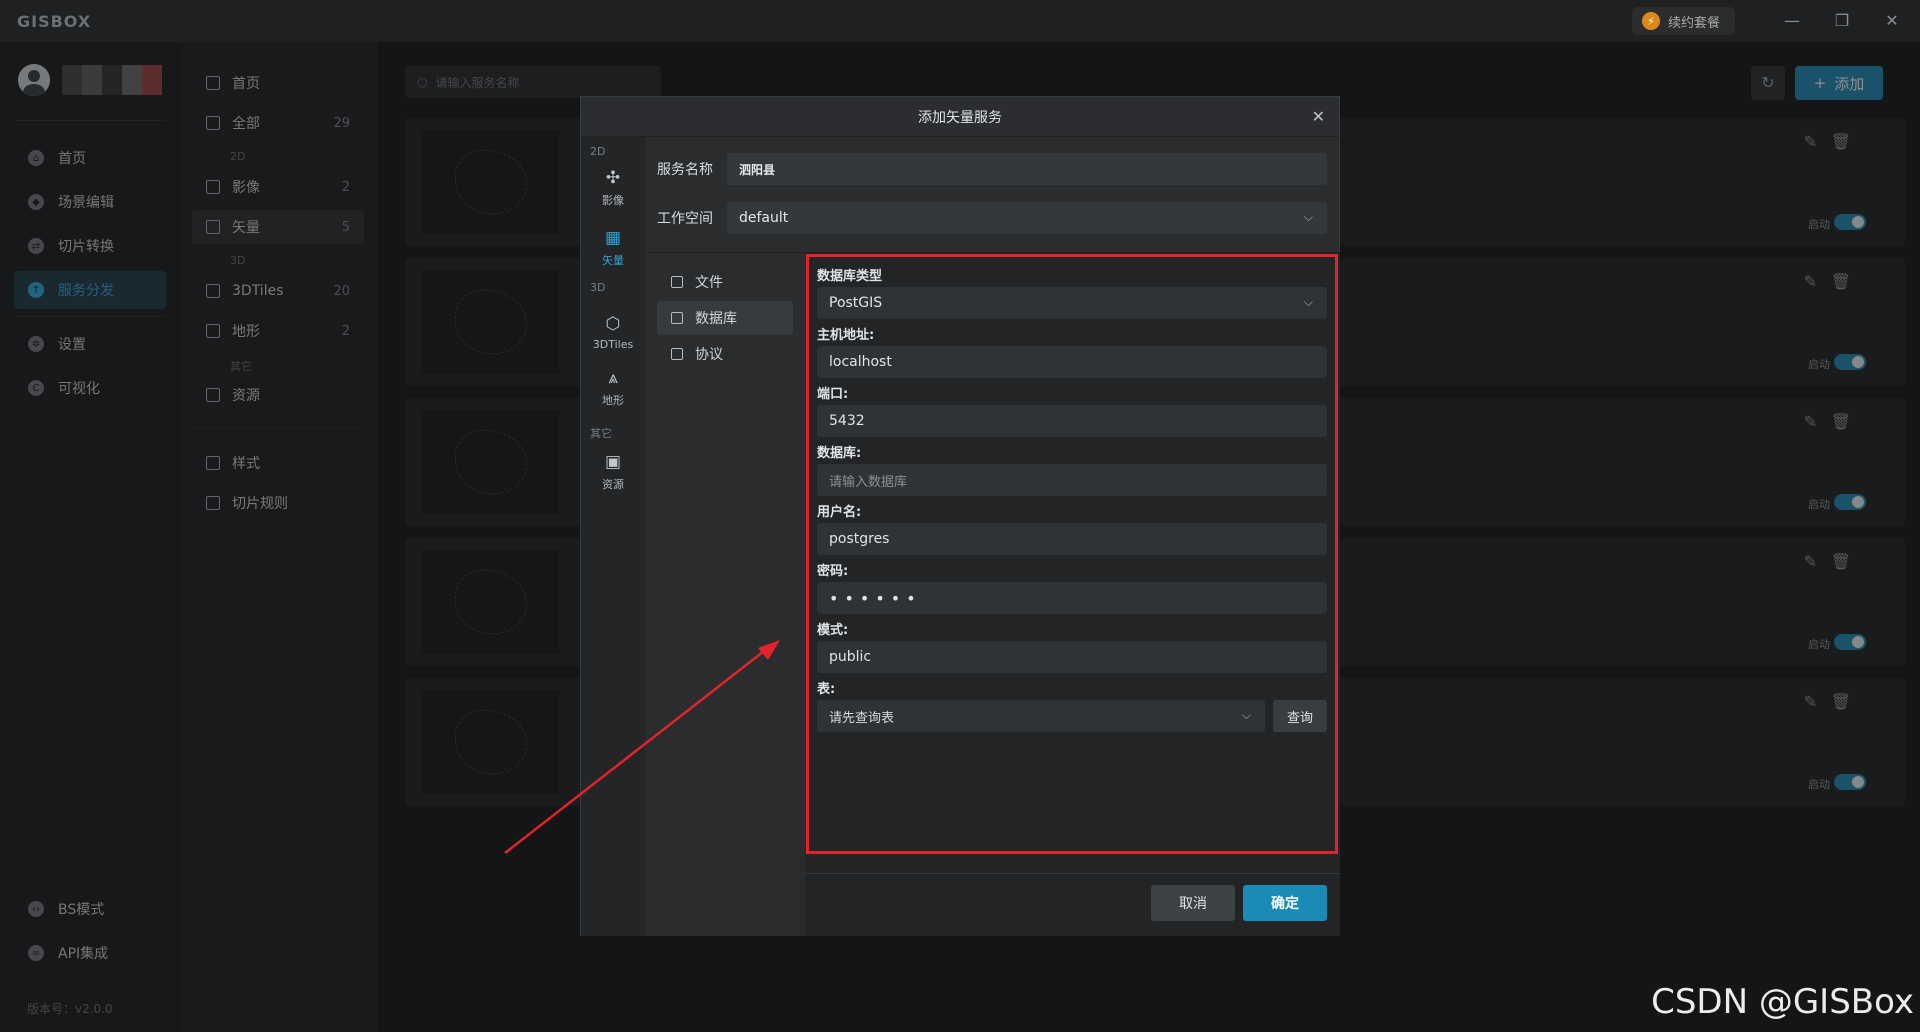 Image resolution: width=1920 pixels, height=1032 pixels. I want to click on category-terrain: 地形 2, so click(278, 331).